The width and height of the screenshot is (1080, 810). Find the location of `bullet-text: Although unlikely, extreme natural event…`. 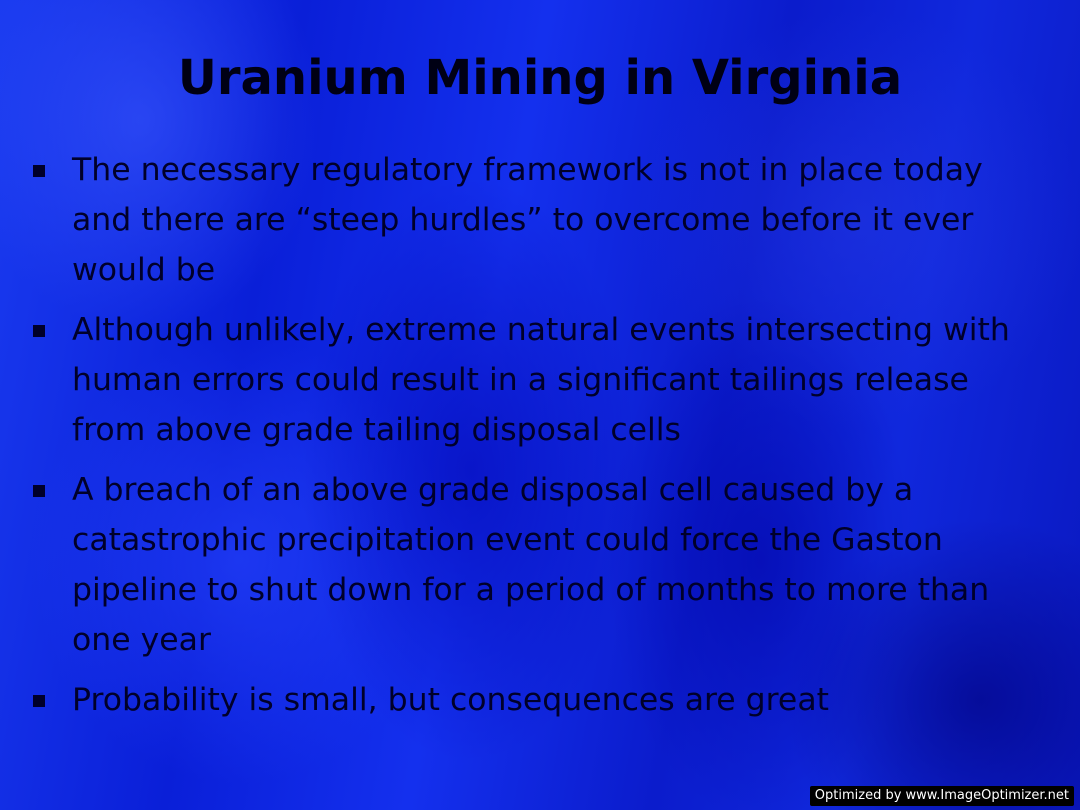

bullet-text: Although unlikely, extreme natural event… is located at coordinates (541, 380).